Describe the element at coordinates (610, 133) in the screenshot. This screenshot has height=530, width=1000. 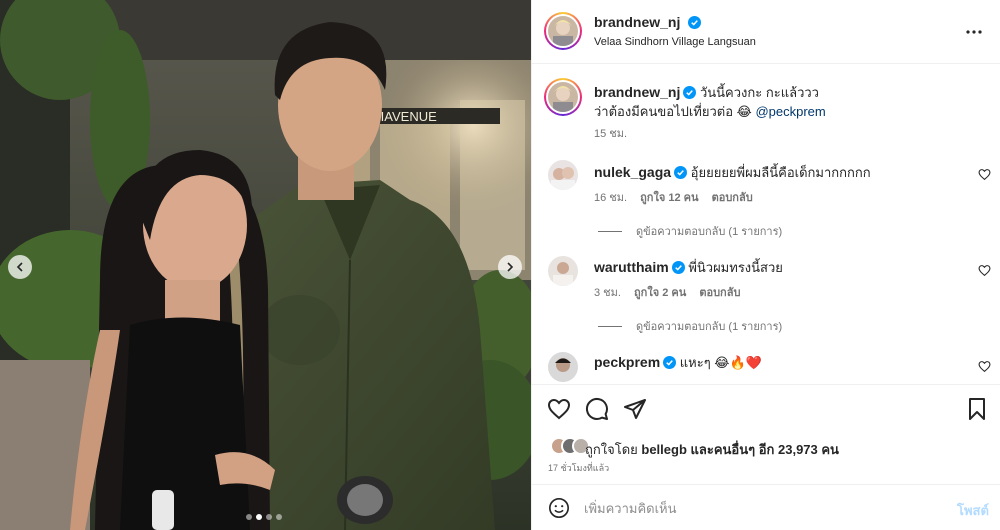
I see `caption-time: 15 ชม.` at that location.